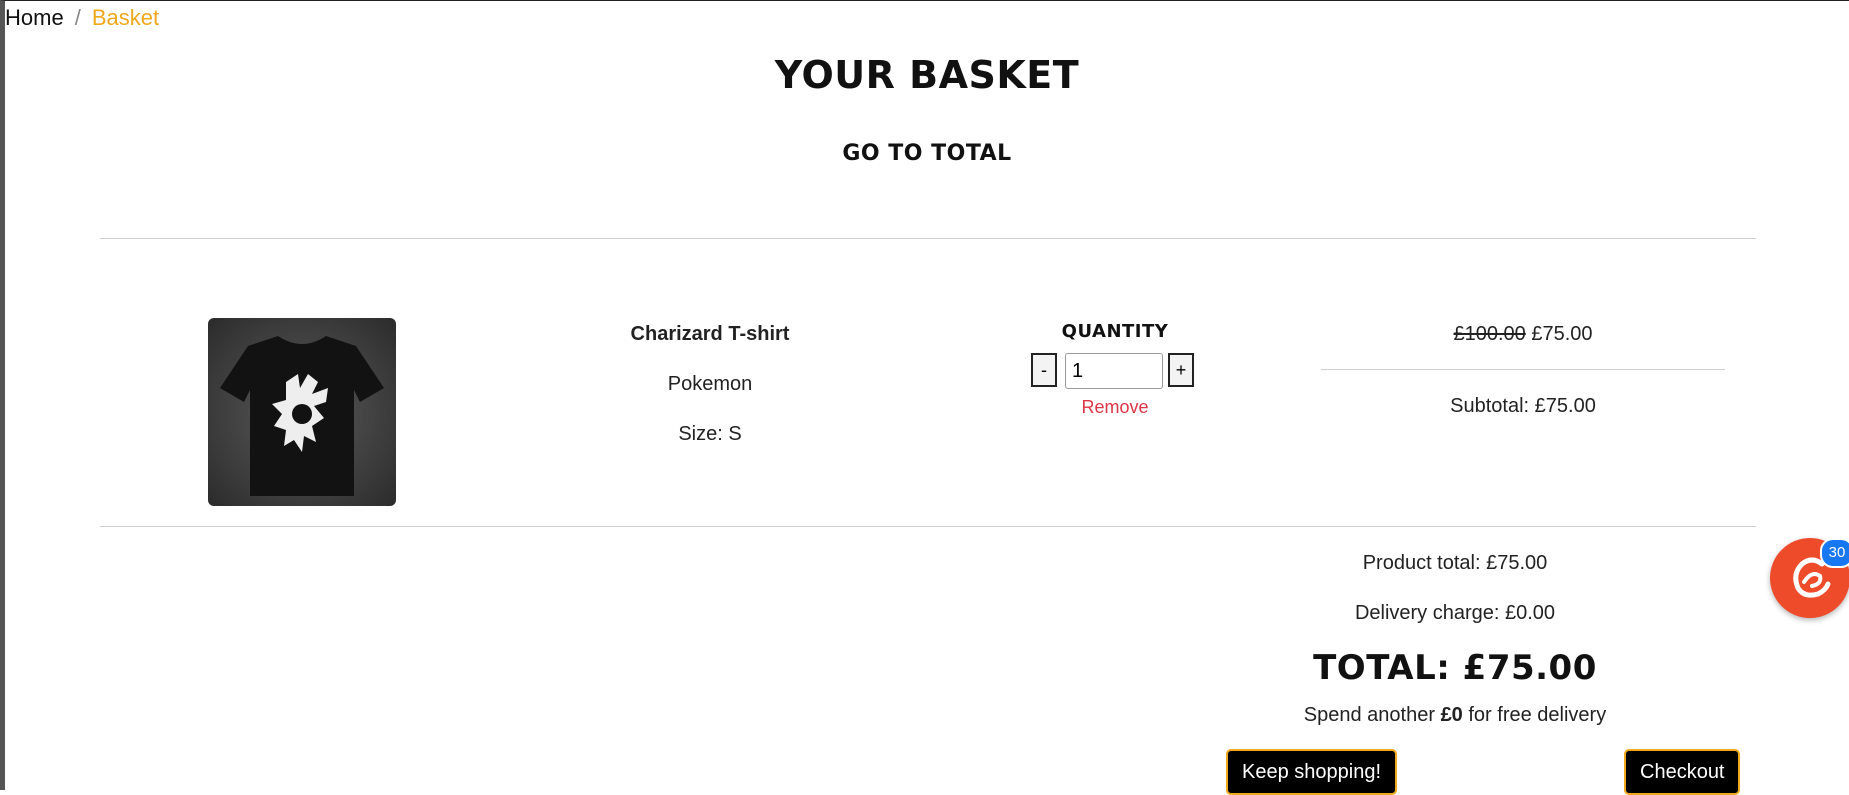 Image resolution: width=1849 pixels, height=795 pixels. What do you see at coordinates (927, 153) in the screenshot?
I see `go-to-total-link: Go to total` at bounding box center [927, 153].